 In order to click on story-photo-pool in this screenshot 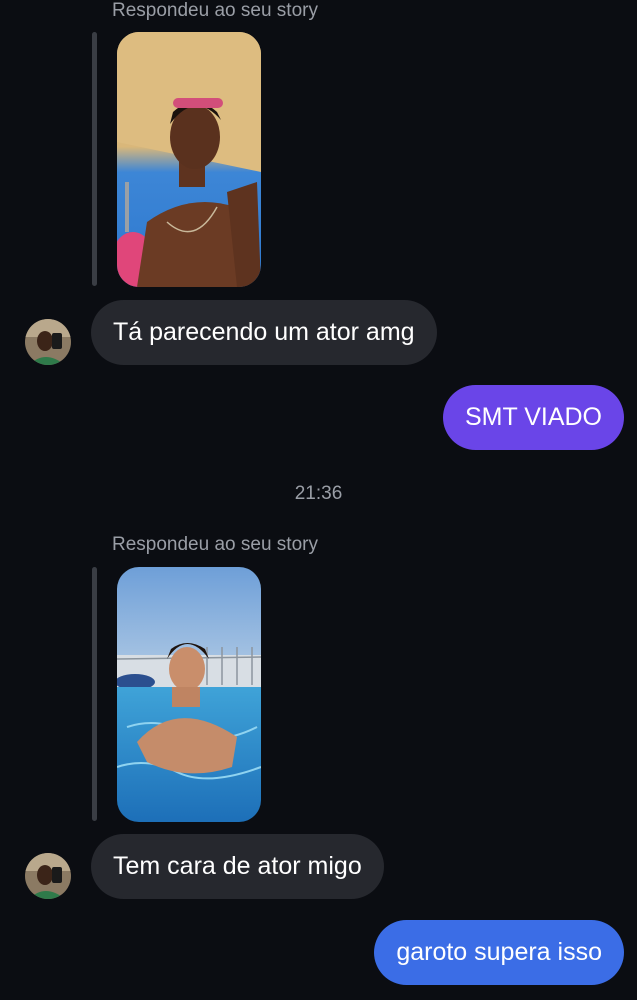, I will do `click(189, 694)`.